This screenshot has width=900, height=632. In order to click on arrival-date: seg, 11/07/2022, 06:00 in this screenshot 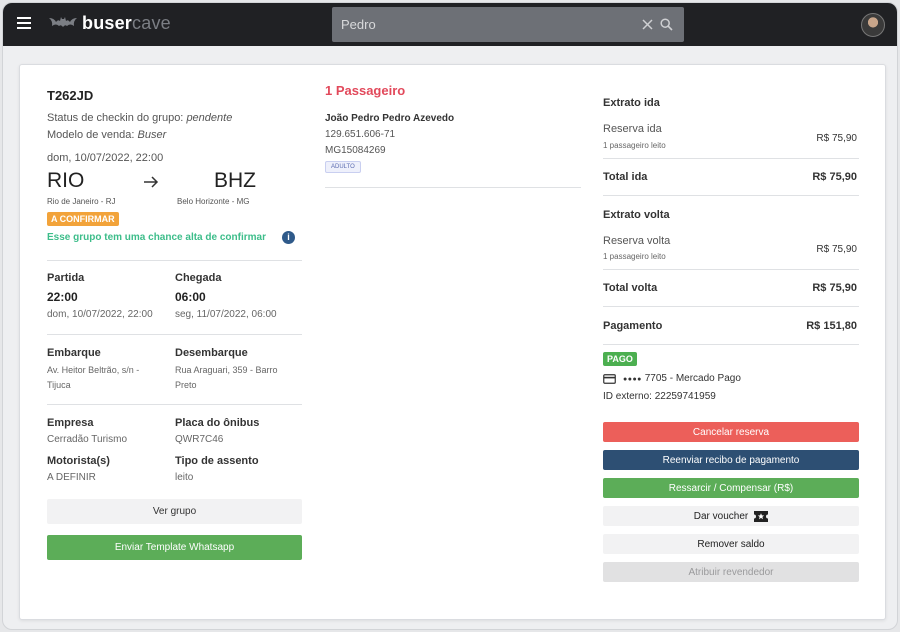, I will do `click(226, 314)`.